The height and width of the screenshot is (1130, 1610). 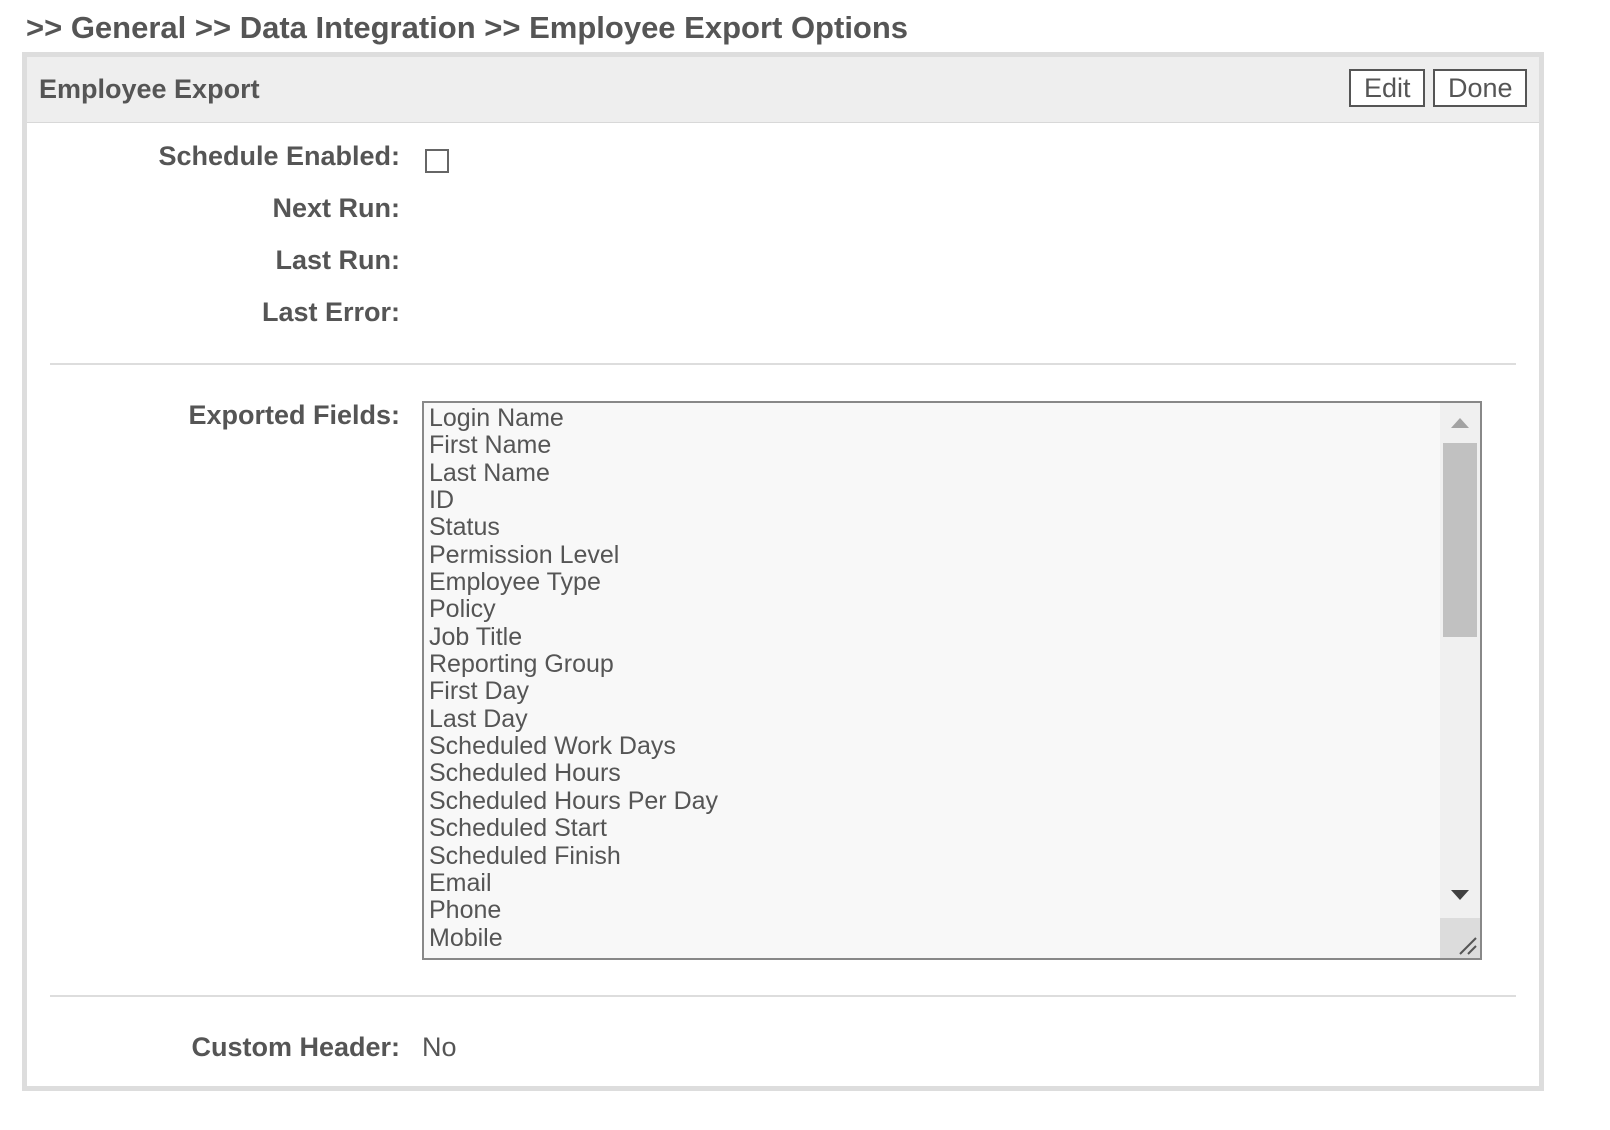 What do you see at coordinates (932, 500) in the screenshot?
I see `list-item: ID` at bounding box center [932, 500].